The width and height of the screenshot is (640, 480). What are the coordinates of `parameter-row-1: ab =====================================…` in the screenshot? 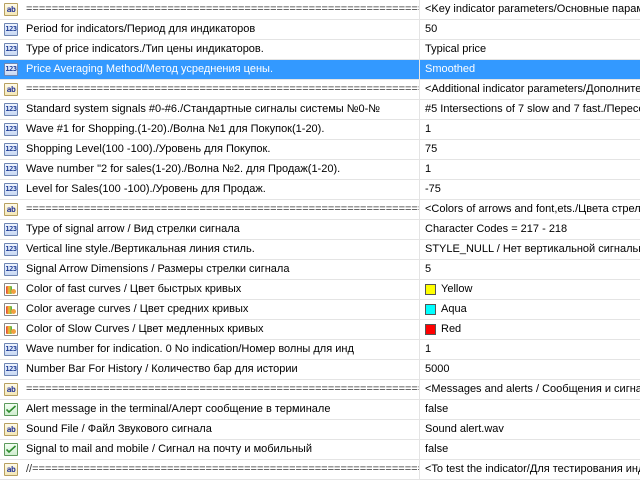 It's located at (320, 10).